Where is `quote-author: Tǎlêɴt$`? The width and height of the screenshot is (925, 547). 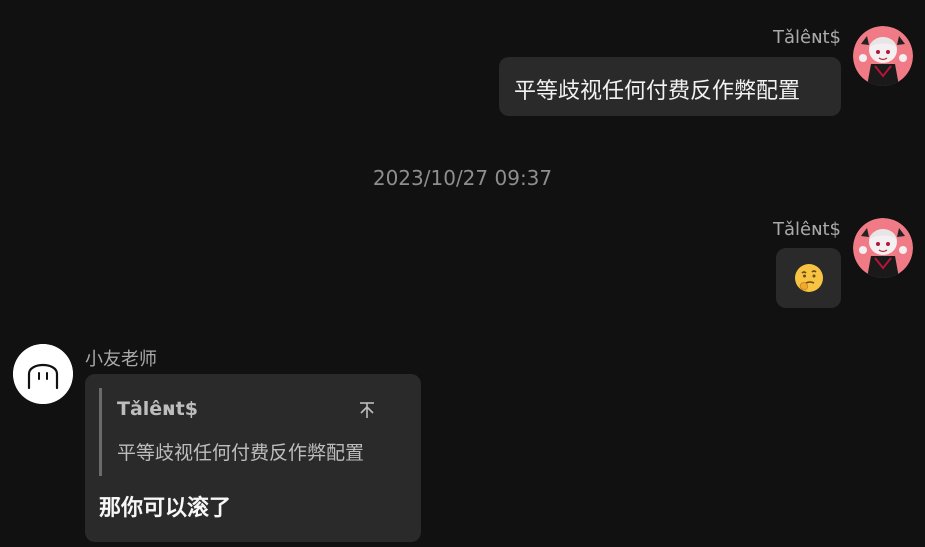
quote-author: Tǎlêɴt$ is located at coordinates (157, 409).